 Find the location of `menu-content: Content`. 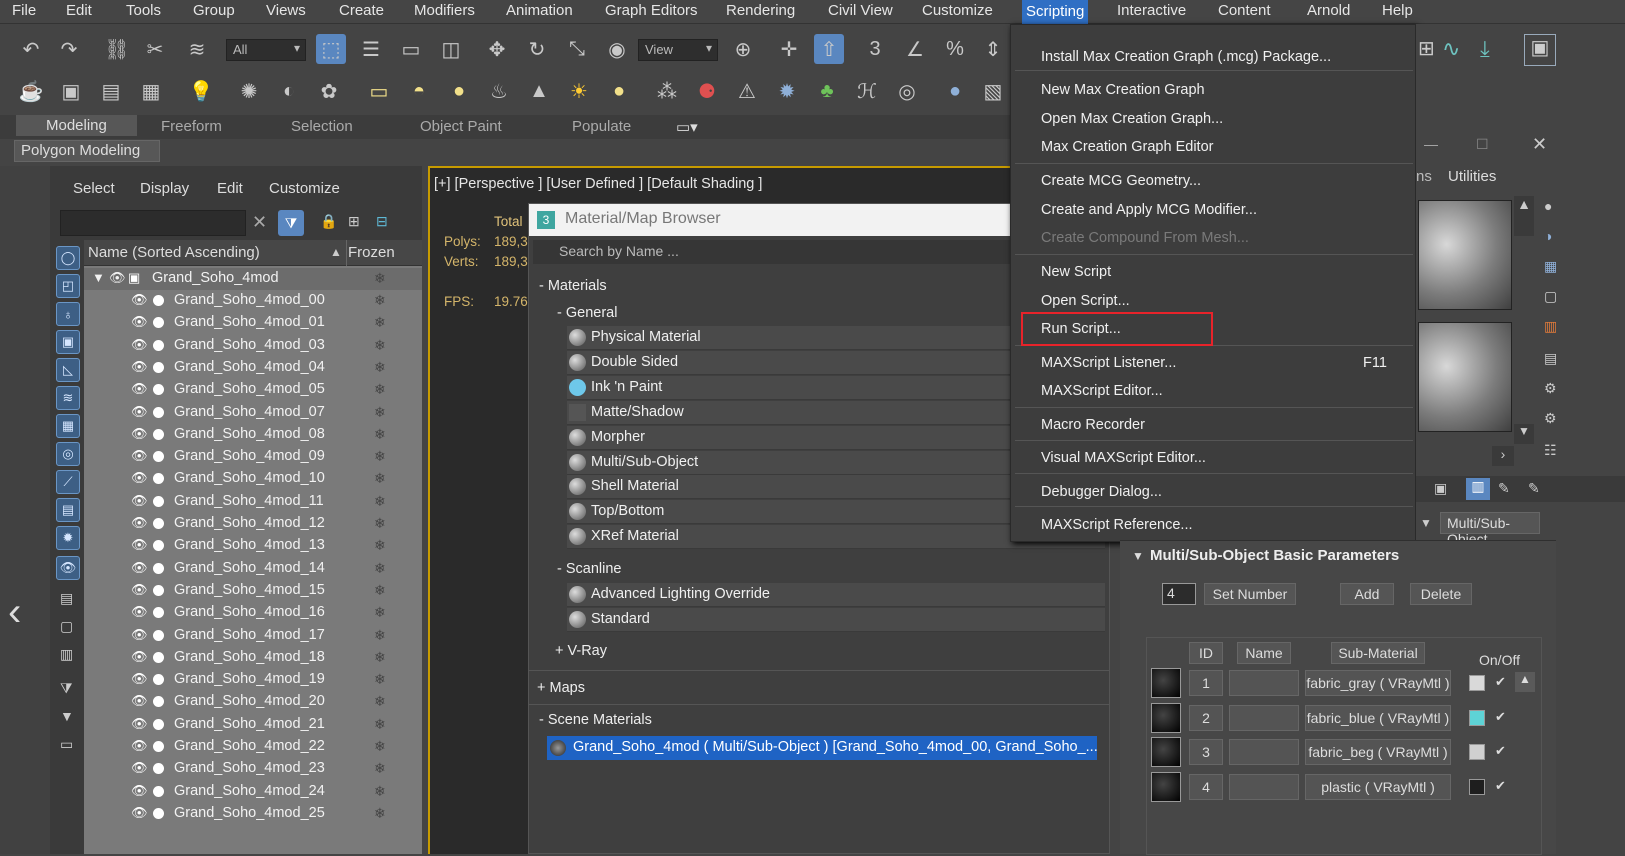

menu-content: Content is located at coordinates (1244, 10).